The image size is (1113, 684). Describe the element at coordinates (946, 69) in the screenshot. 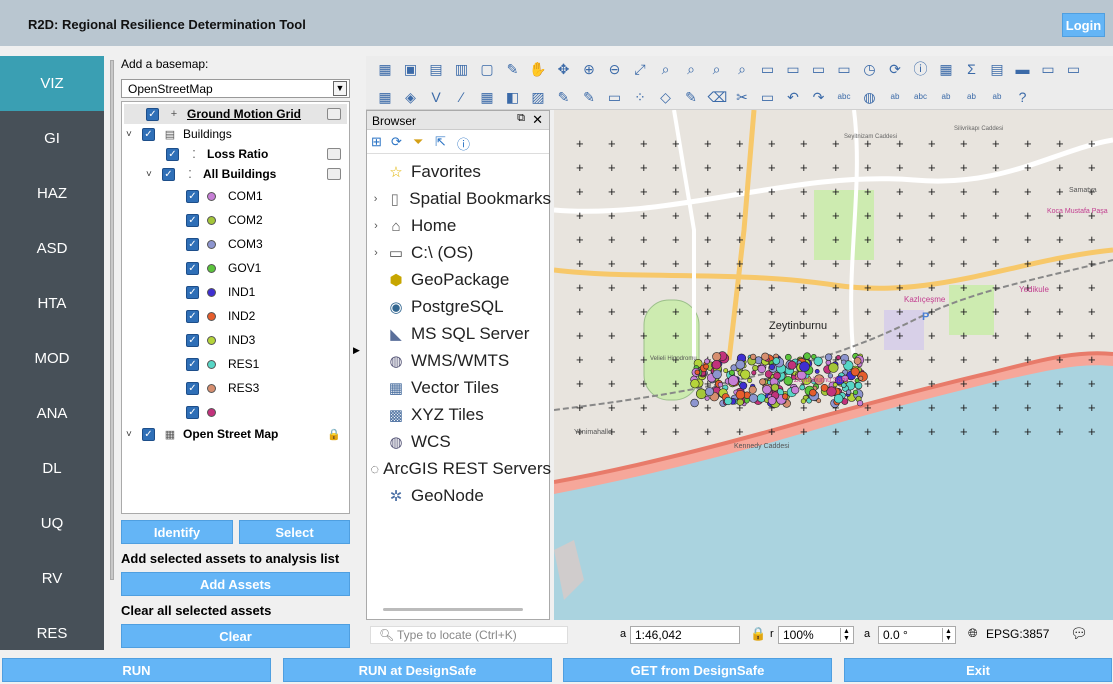

I see `nav-tool-22-icon: ▦` at that location.